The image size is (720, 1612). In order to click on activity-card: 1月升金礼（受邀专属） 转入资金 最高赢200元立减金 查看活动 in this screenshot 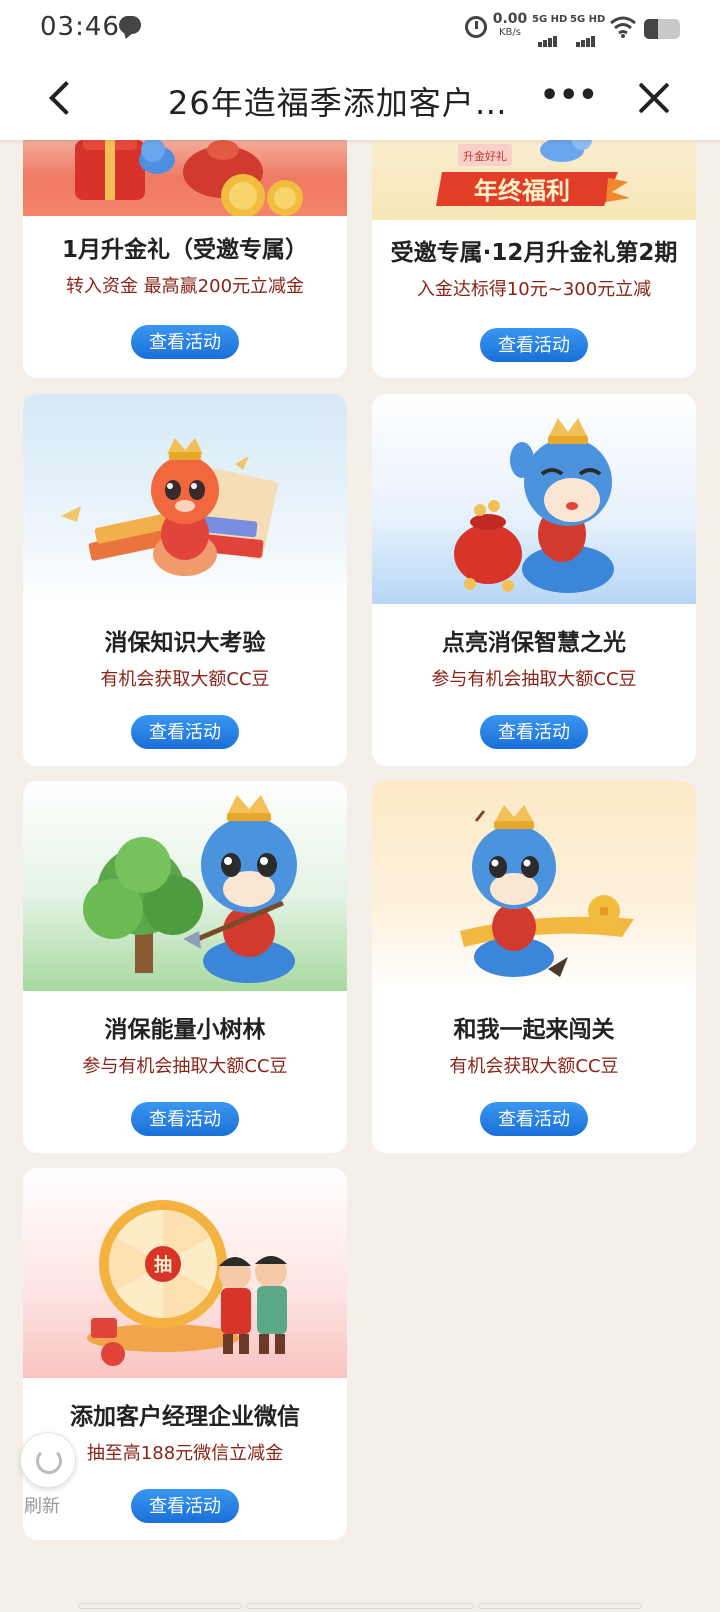, I will do `click(185, 249)`.